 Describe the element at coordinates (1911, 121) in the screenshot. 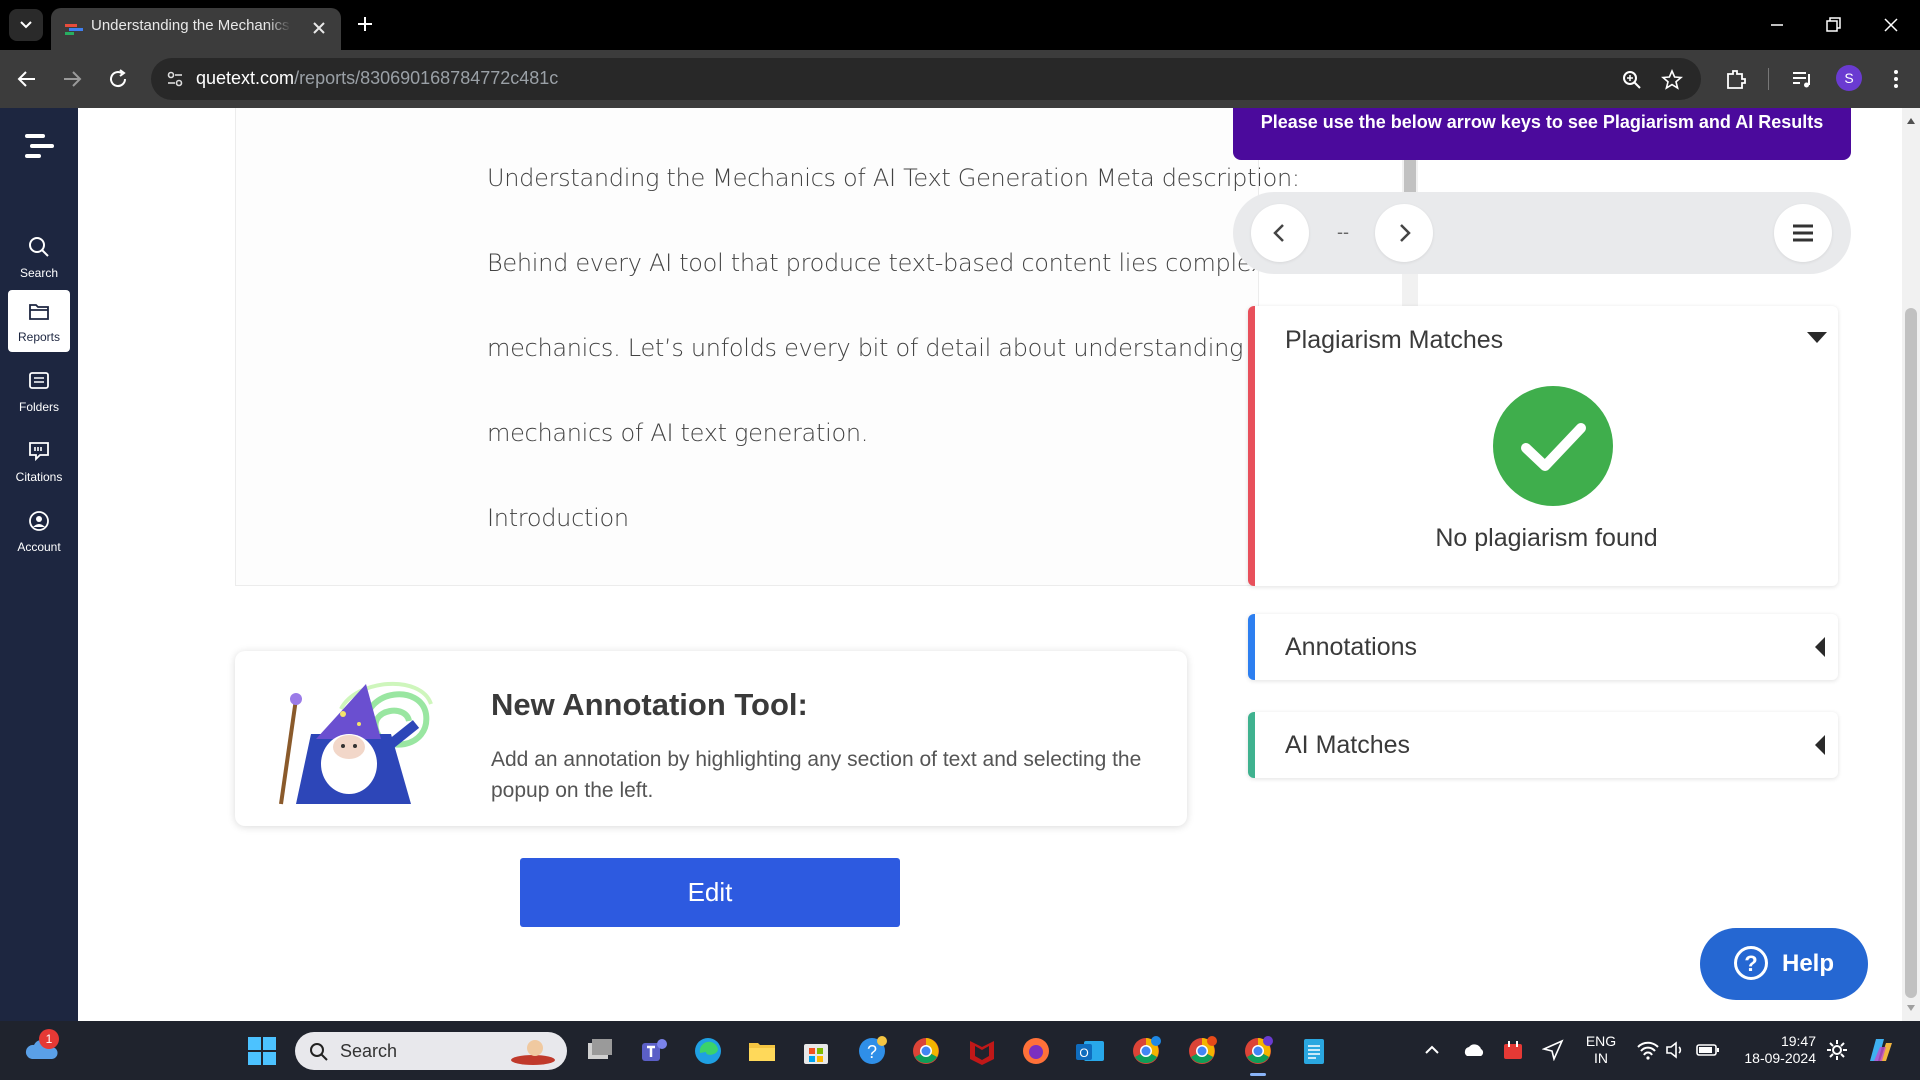

I see `scroll-up-arrow-icon` at that location.